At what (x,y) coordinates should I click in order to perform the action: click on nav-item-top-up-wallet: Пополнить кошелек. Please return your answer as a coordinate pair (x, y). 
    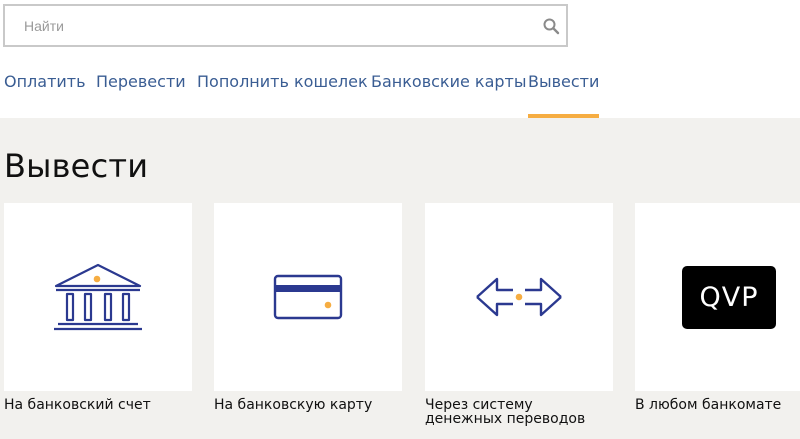
    Looking at the image, I should click on (282, 90).